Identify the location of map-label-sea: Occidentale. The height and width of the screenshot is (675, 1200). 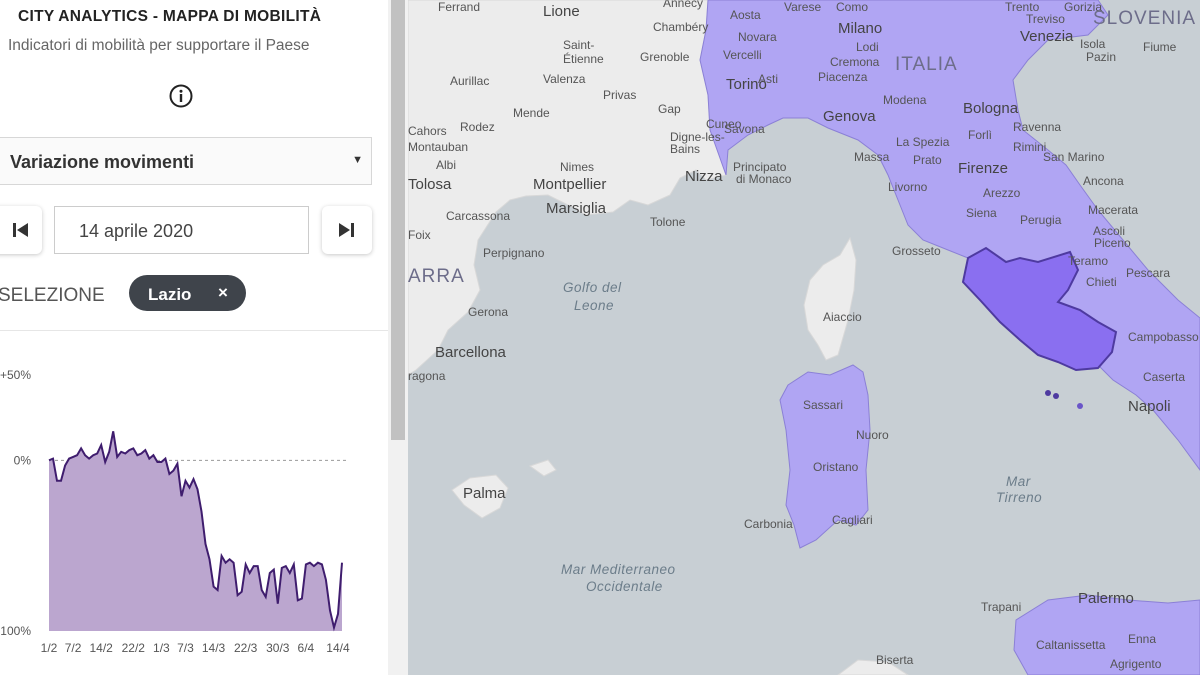
(624, 586).